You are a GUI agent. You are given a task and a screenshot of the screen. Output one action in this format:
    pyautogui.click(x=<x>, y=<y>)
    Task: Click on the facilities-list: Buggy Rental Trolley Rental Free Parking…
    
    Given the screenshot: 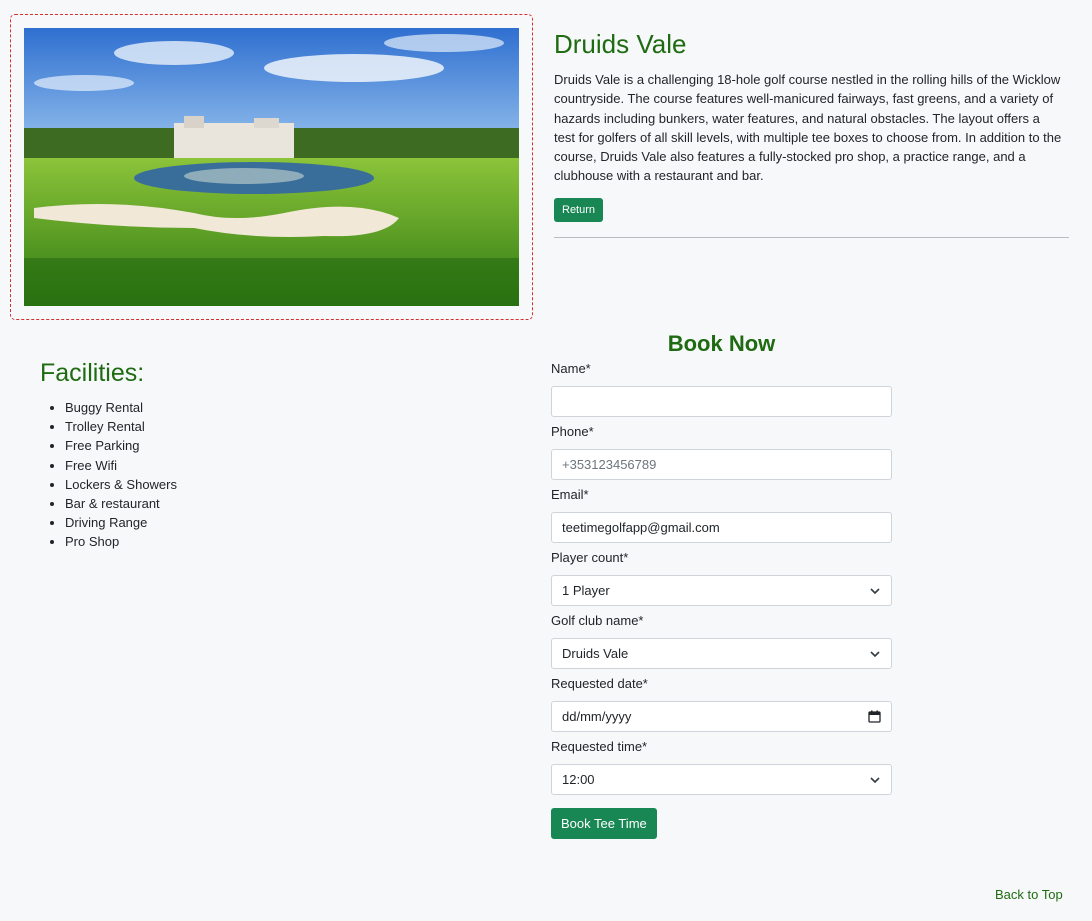 What is the action you would take?
    pyautogui.click(x=108, y=475)
    